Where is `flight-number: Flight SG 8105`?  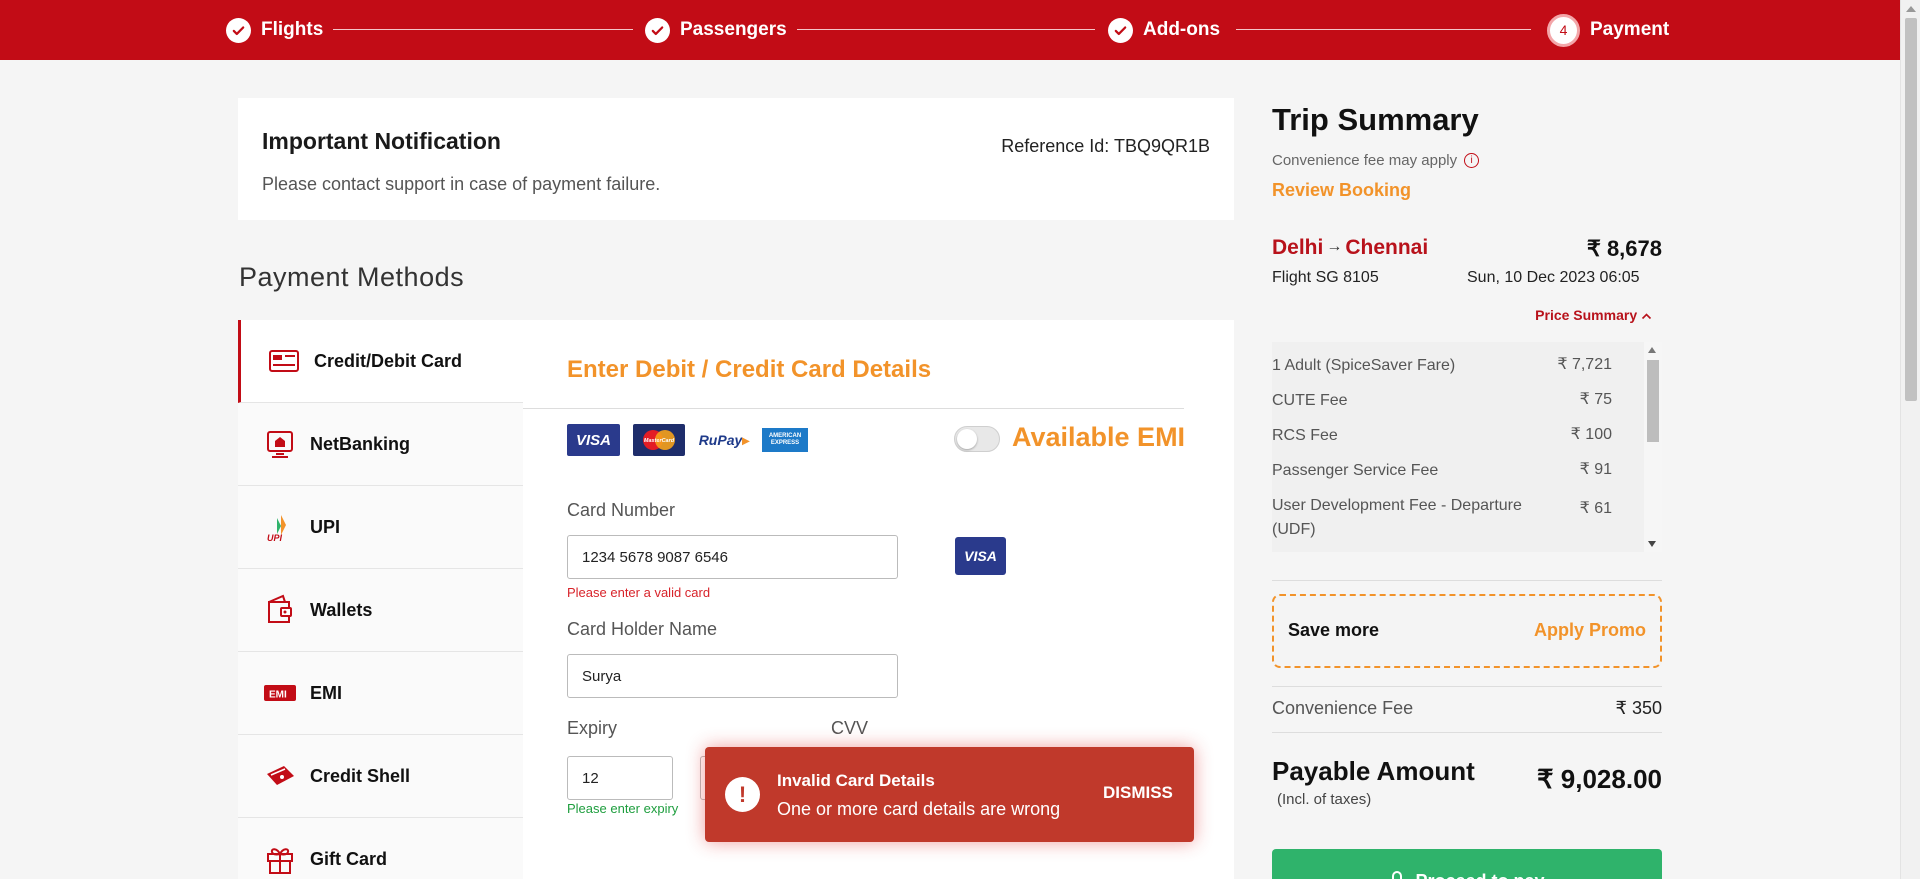 flight-number: Flight SG 8105 is located at coordinates (1325, 277).